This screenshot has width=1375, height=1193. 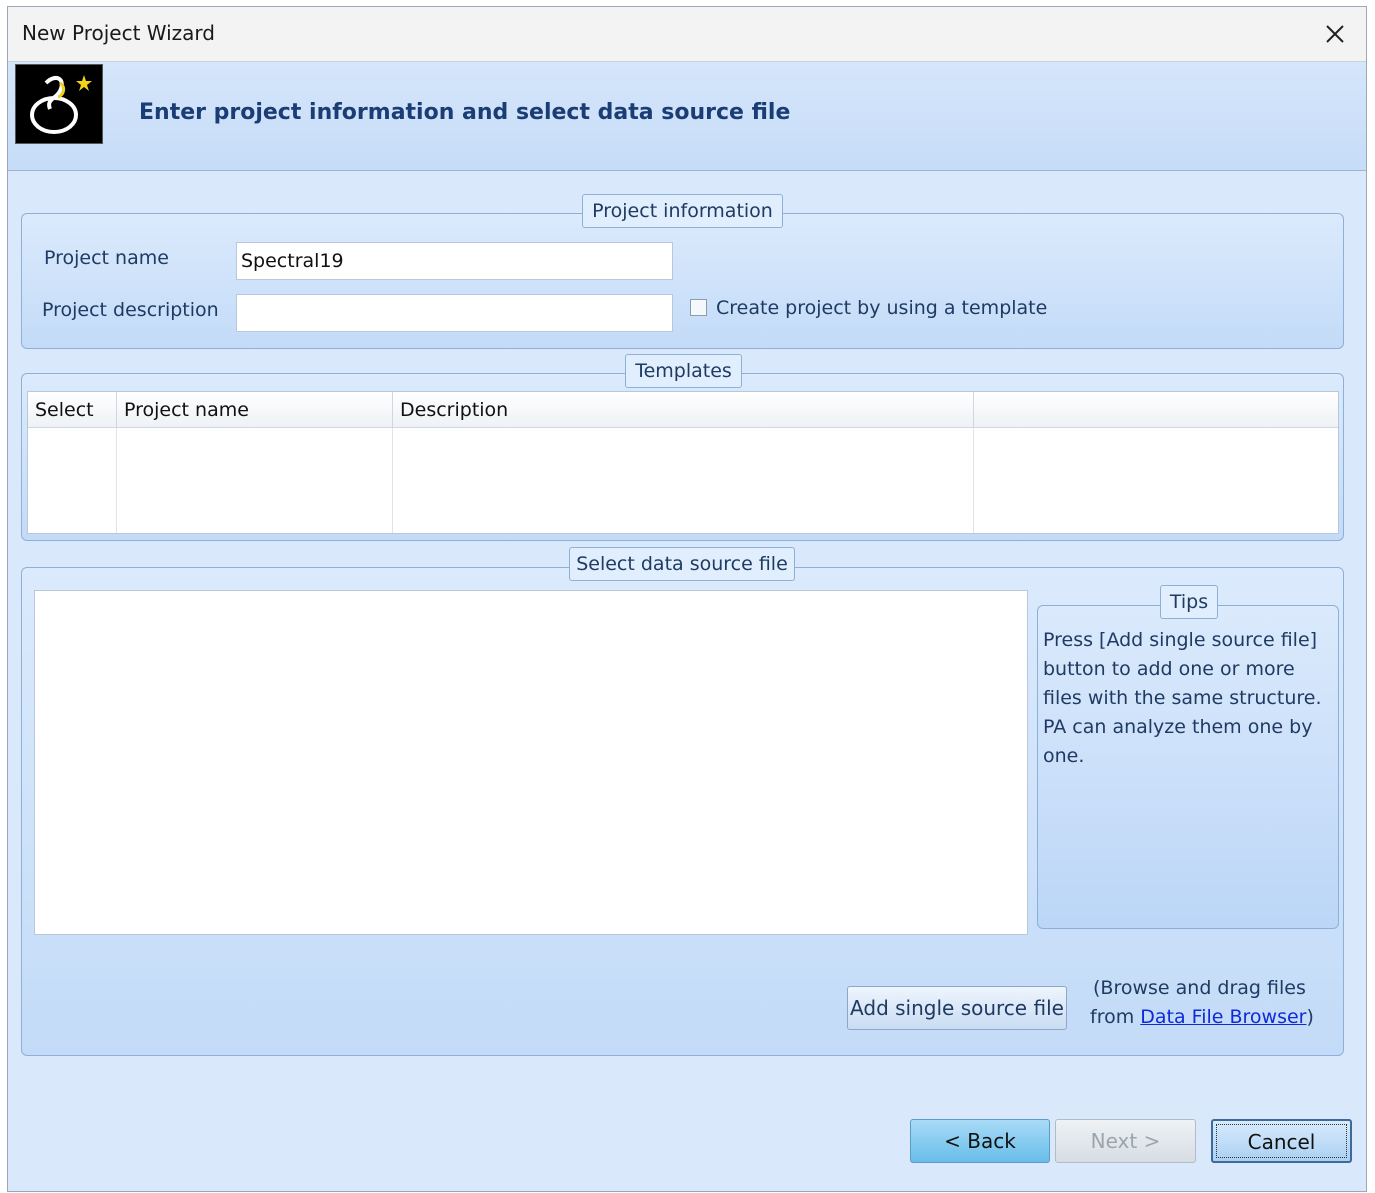 I want to click on back-button: < Back, so click(x=980, y=1141).